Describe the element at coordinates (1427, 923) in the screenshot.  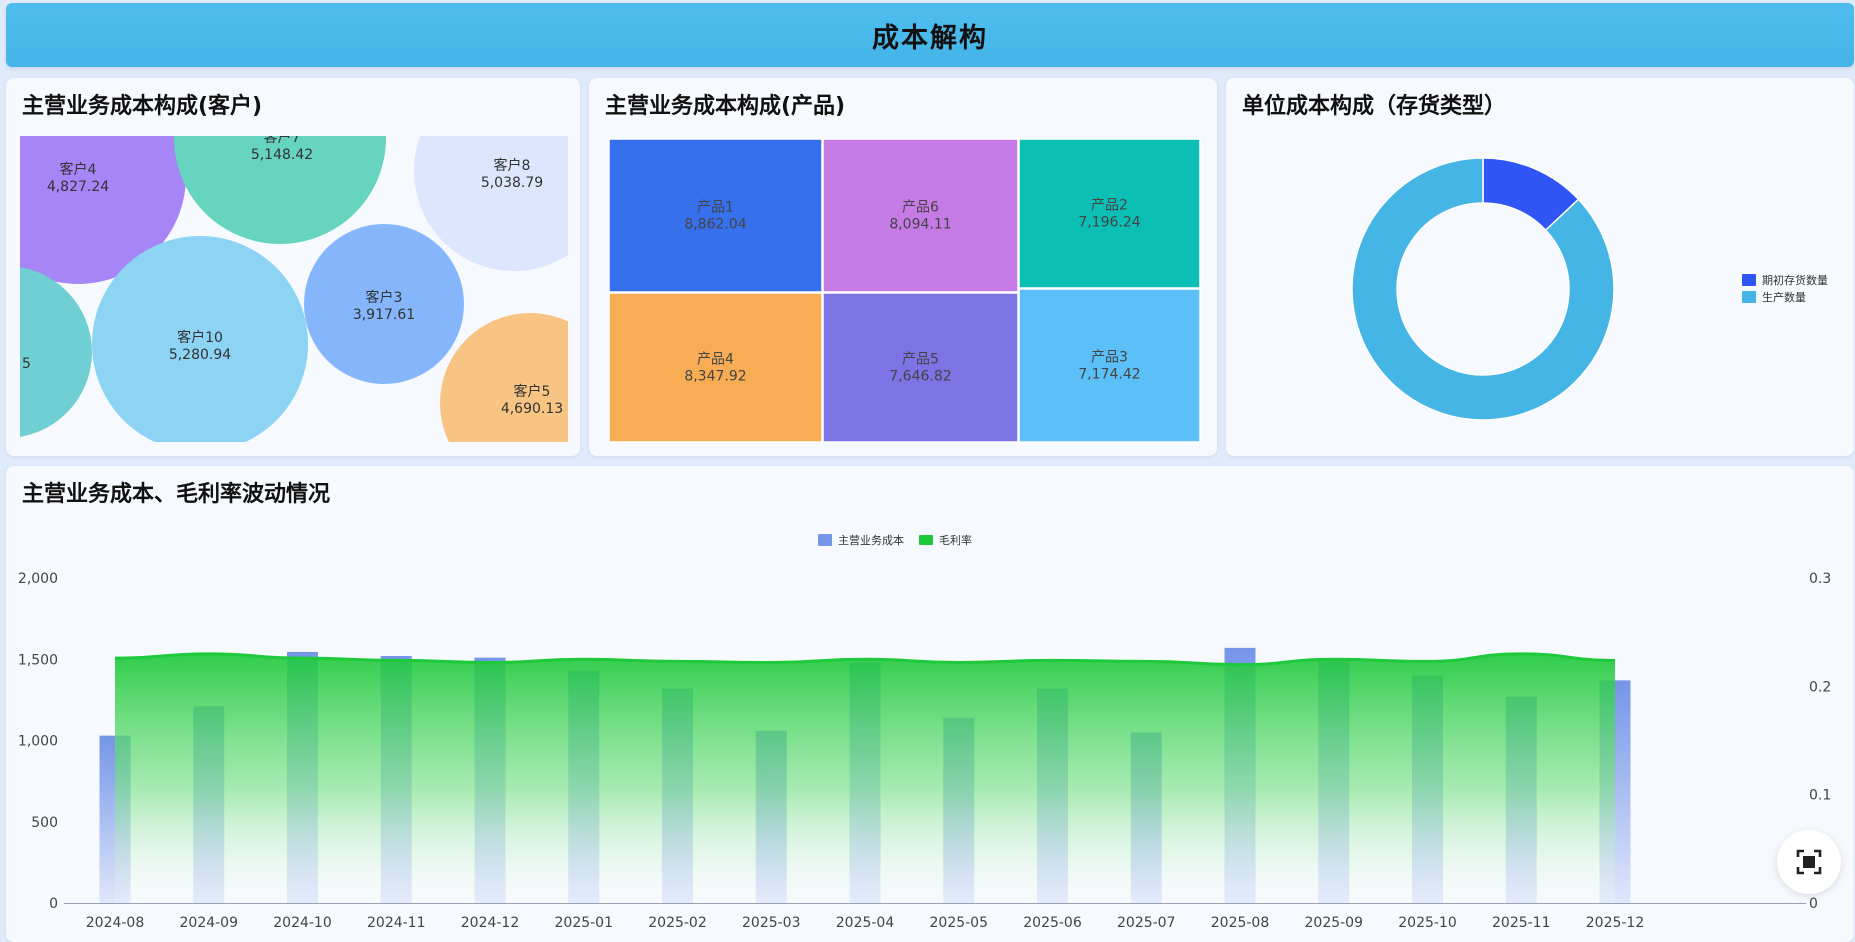
I see `x-tick-label: 2025-10` at that location.